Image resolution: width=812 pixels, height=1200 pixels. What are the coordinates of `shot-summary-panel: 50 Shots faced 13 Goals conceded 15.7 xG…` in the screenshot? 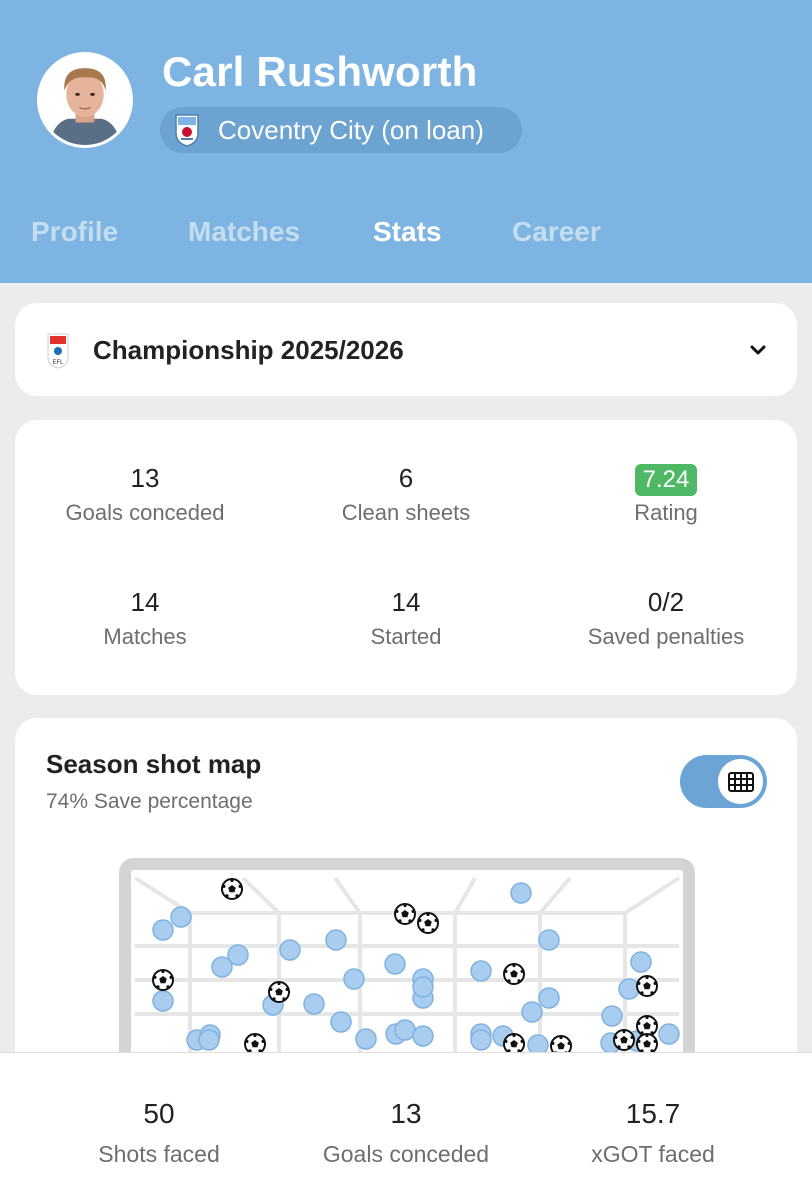 It's located at (406, 1126).